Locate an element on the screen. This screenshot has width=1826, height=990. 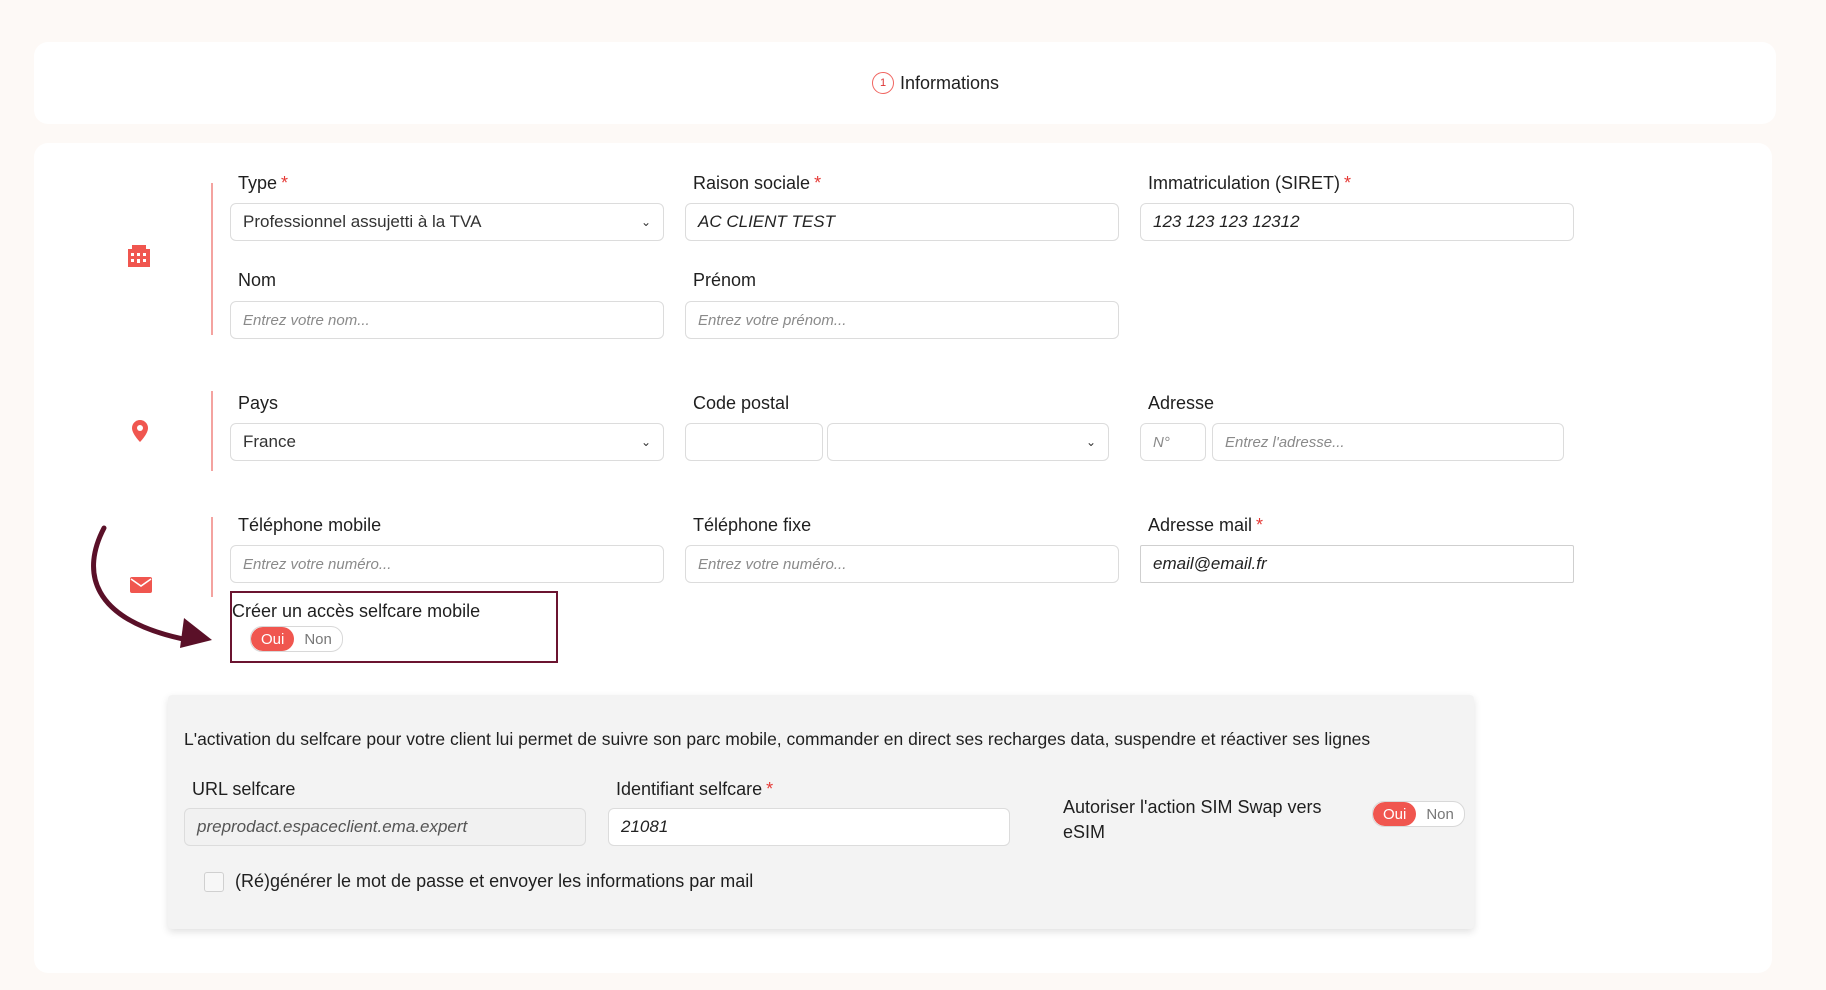
annotation-arrow is located at coordinates (151, 586).